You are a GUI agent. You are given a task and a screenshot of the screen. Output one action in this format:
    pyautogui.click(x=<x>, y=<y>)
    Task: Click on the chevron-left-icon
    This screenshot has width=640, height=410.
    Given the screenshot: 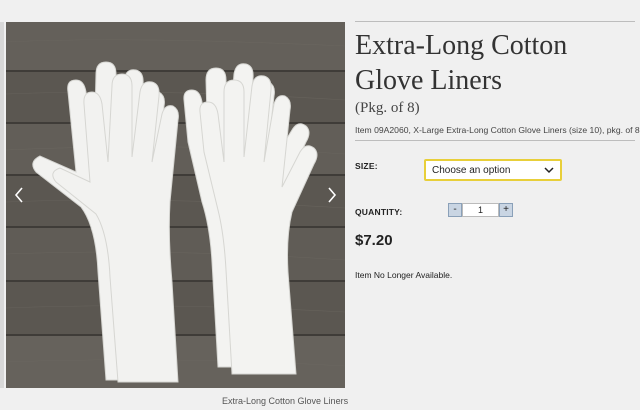 What is the action you would take?
    pyautogui.click(x=18, y=195)
    